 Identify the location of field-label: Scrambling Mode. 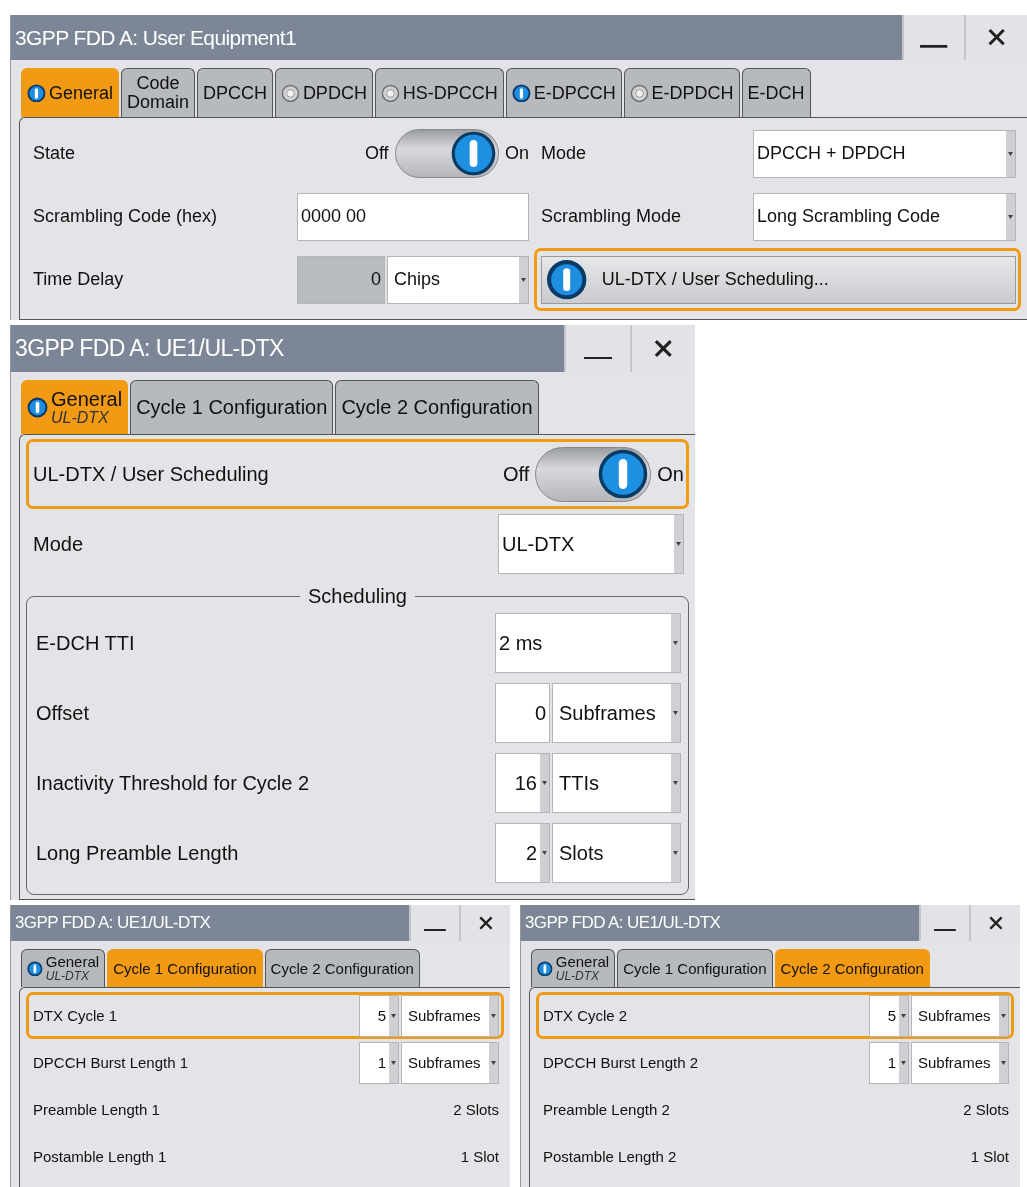
(612, 216).